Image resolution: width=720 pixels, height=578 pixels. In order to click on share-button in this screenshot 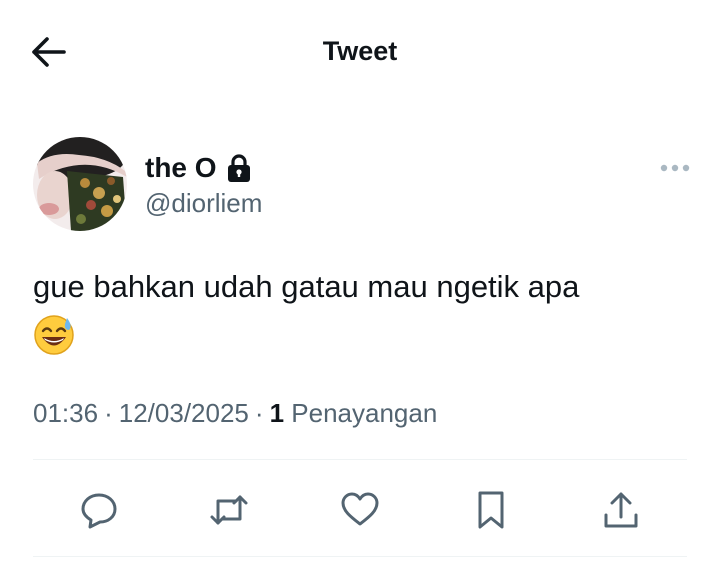, I will do `click(621, 510)`.